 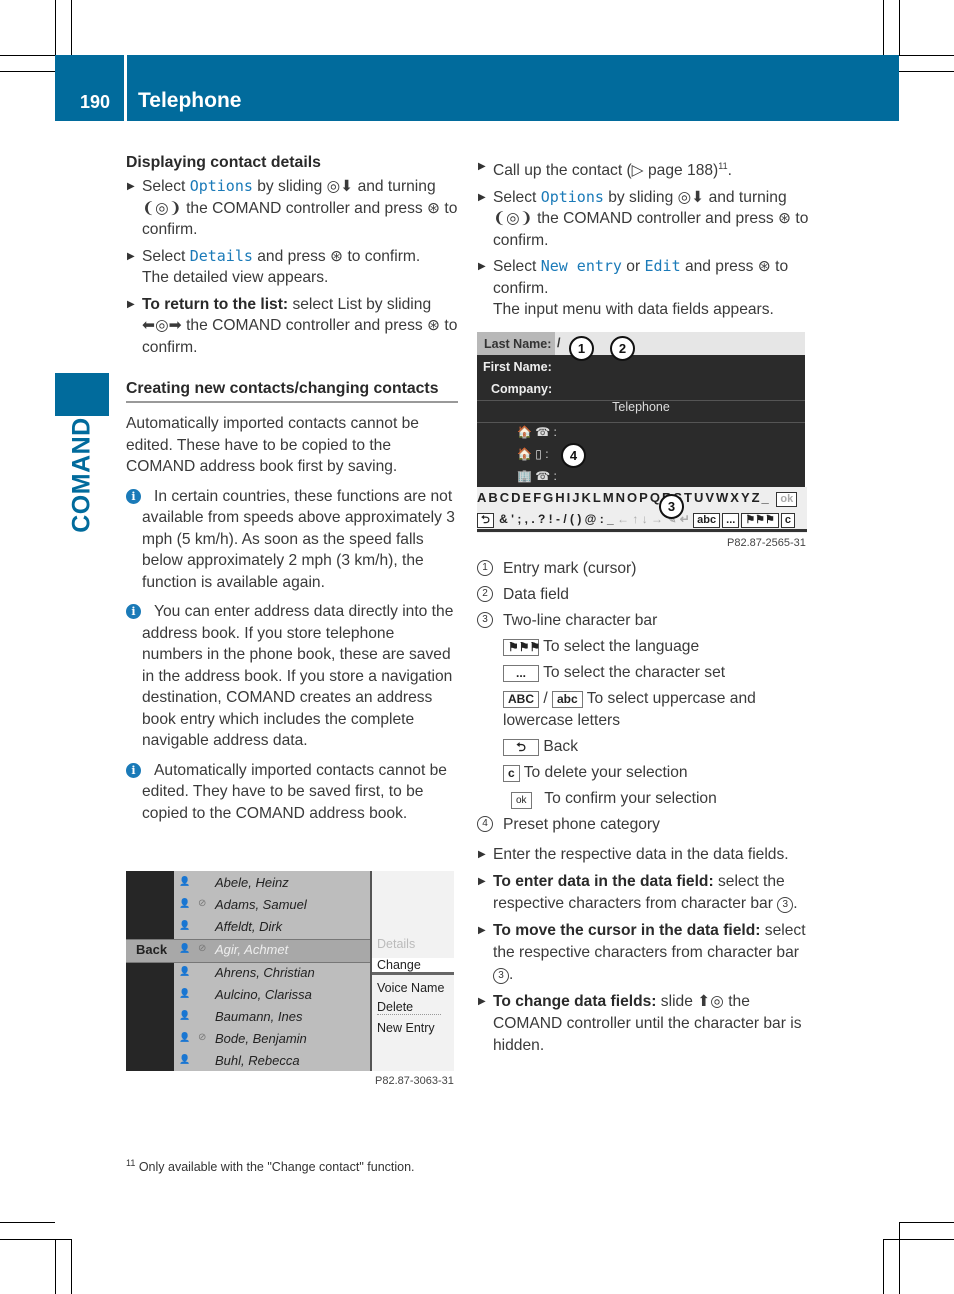 I want to click on menu-item-change: Change, so click(x=413, y=966).